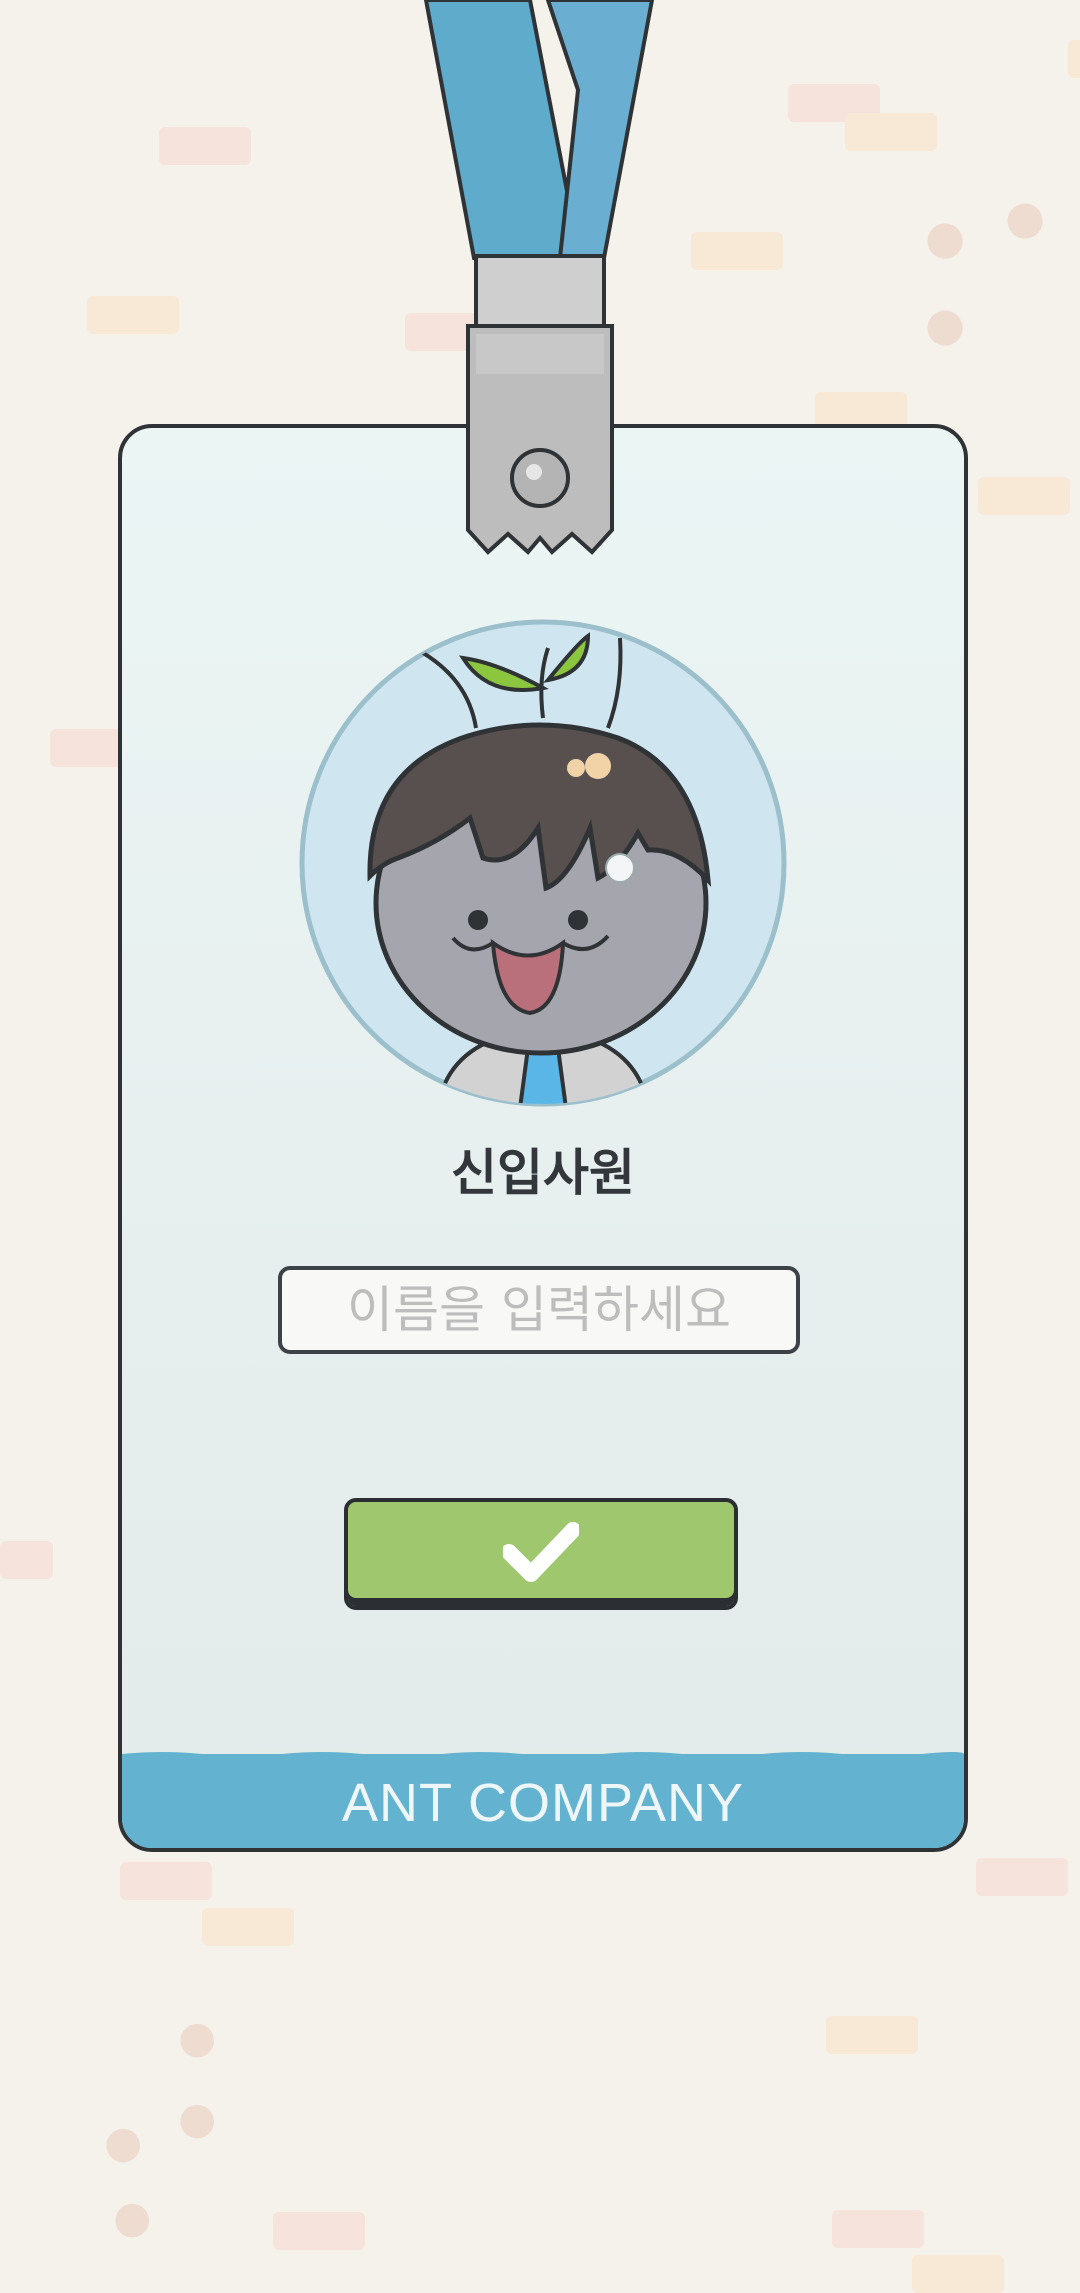  I want to click on confirm-button, so click(541, 1554).